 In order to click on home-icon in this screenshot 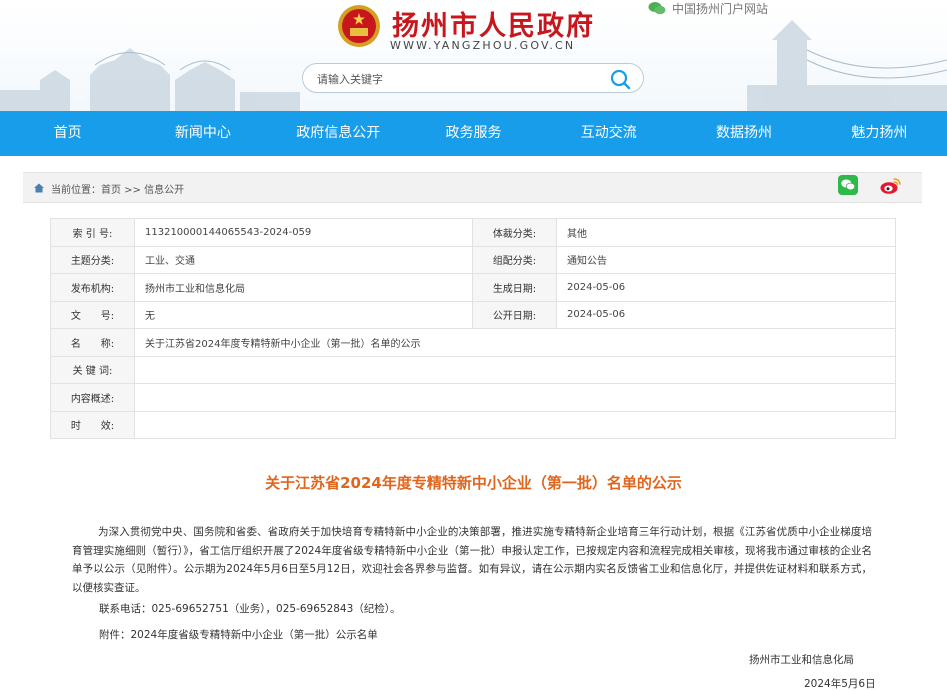, I will do `click(39, 188)`.